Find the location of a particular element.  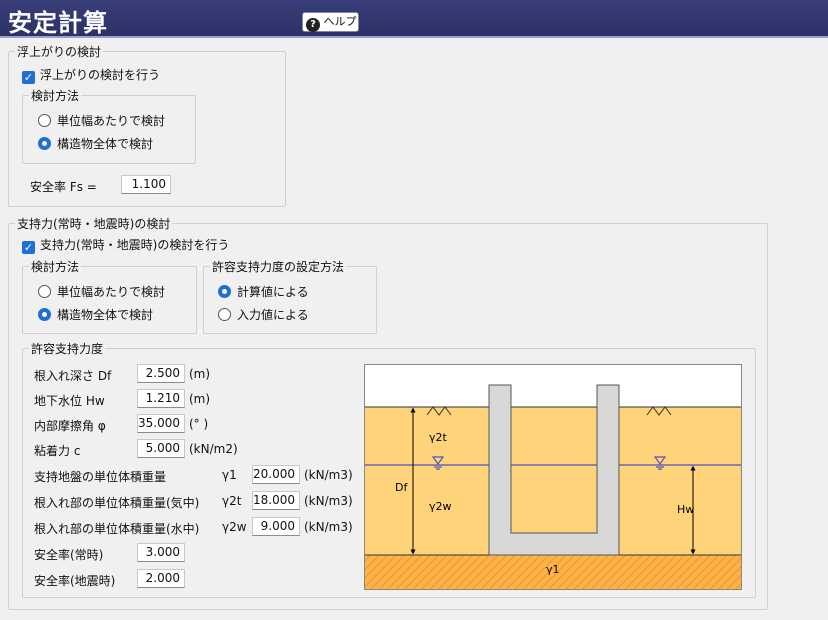

setting-option-calculated: 計算値による is located at coordinates (263, 291).